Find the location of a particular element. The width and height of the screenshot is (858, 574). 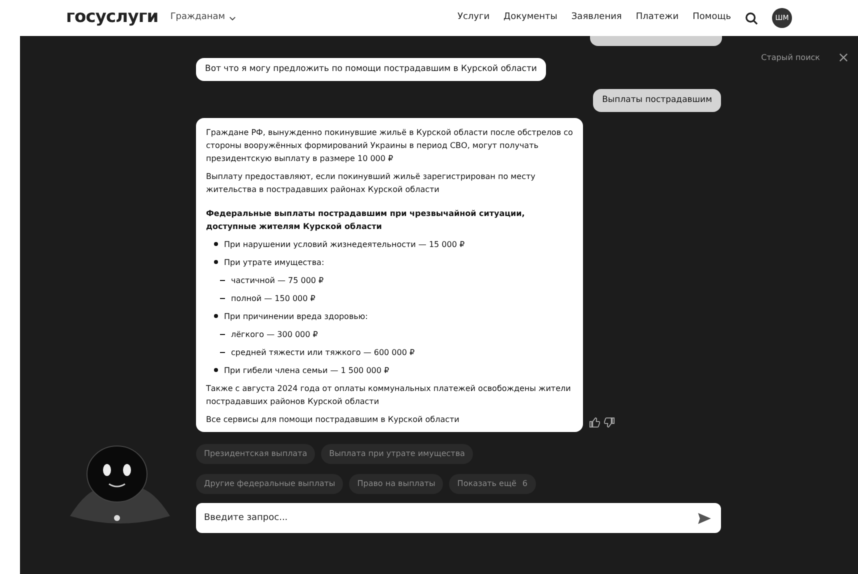

answer-heading: Федеральные выплаты пострадавшим при чрезвычайной ситуации, доступные жителям Курской области is located at coordinates (366, 220).